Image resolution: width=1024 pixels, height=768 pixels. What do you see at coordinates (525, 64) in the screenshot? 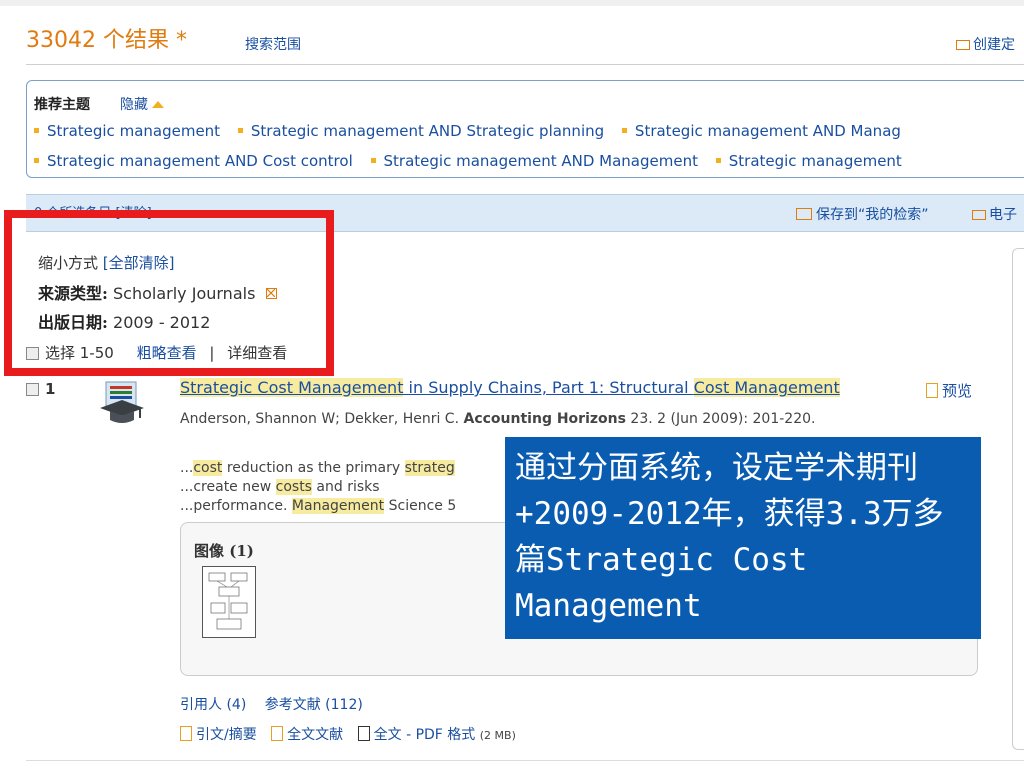
I see `header-divider` at bounding box center [525, 64].